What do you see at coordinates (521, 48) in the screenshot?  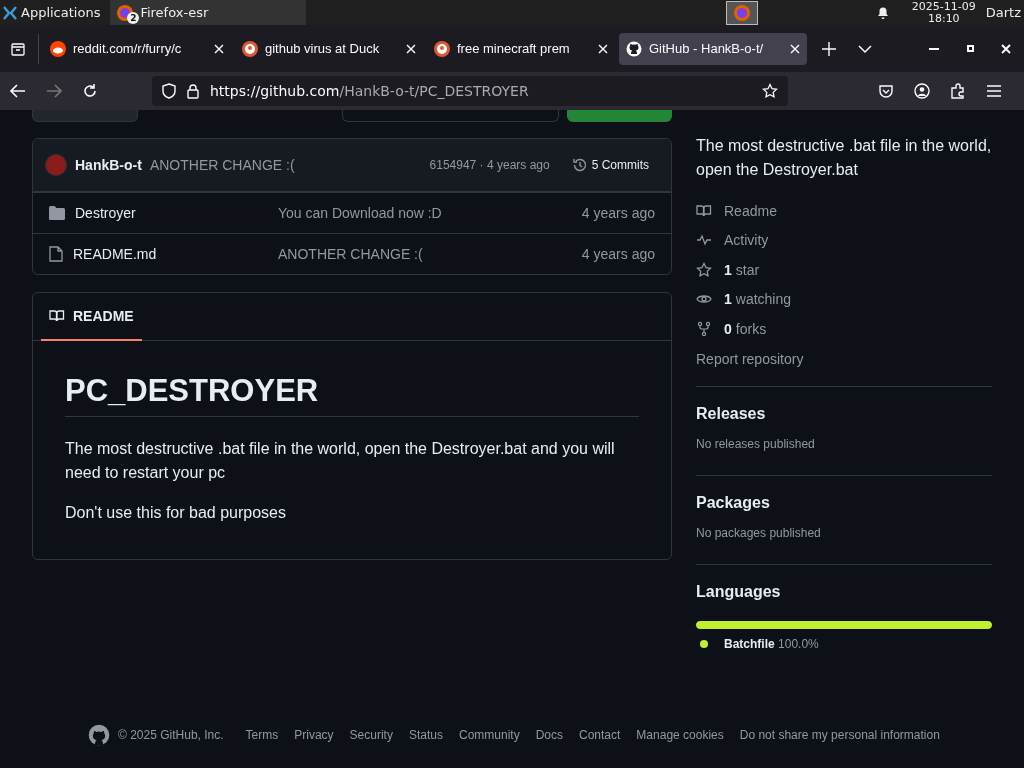 I see `browser-tab: free minecraft prem` at bounding box center [521, 48].